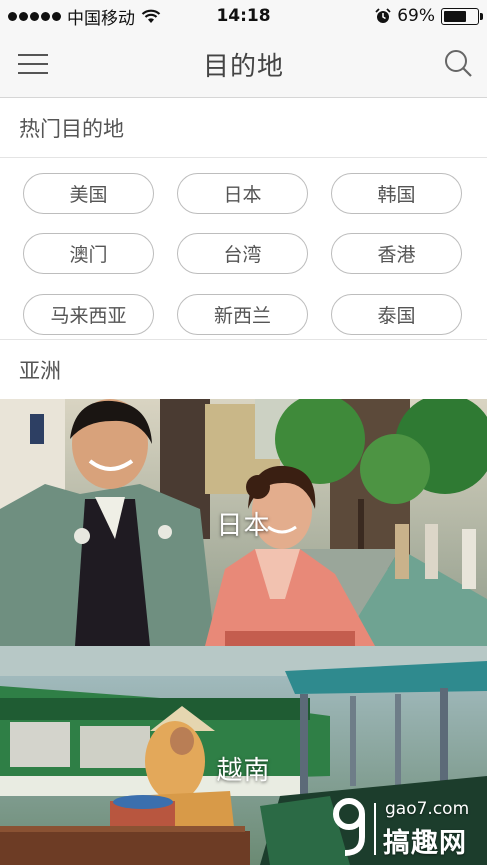 The image size is (487, 865). What do you see at coordinates (383, 15) in the screenshot?
I see `alarm-clock-icon` at bounding box center [383, 15].